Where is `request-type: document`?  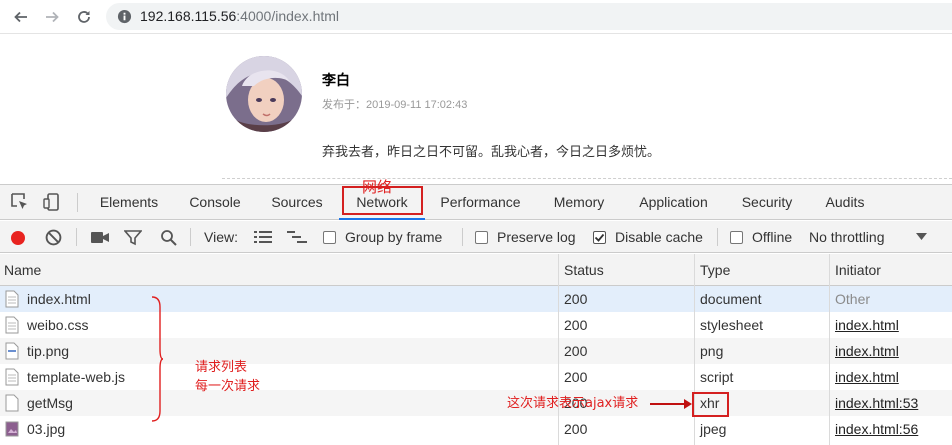 request-type: document is located at coordinates (731, 299).